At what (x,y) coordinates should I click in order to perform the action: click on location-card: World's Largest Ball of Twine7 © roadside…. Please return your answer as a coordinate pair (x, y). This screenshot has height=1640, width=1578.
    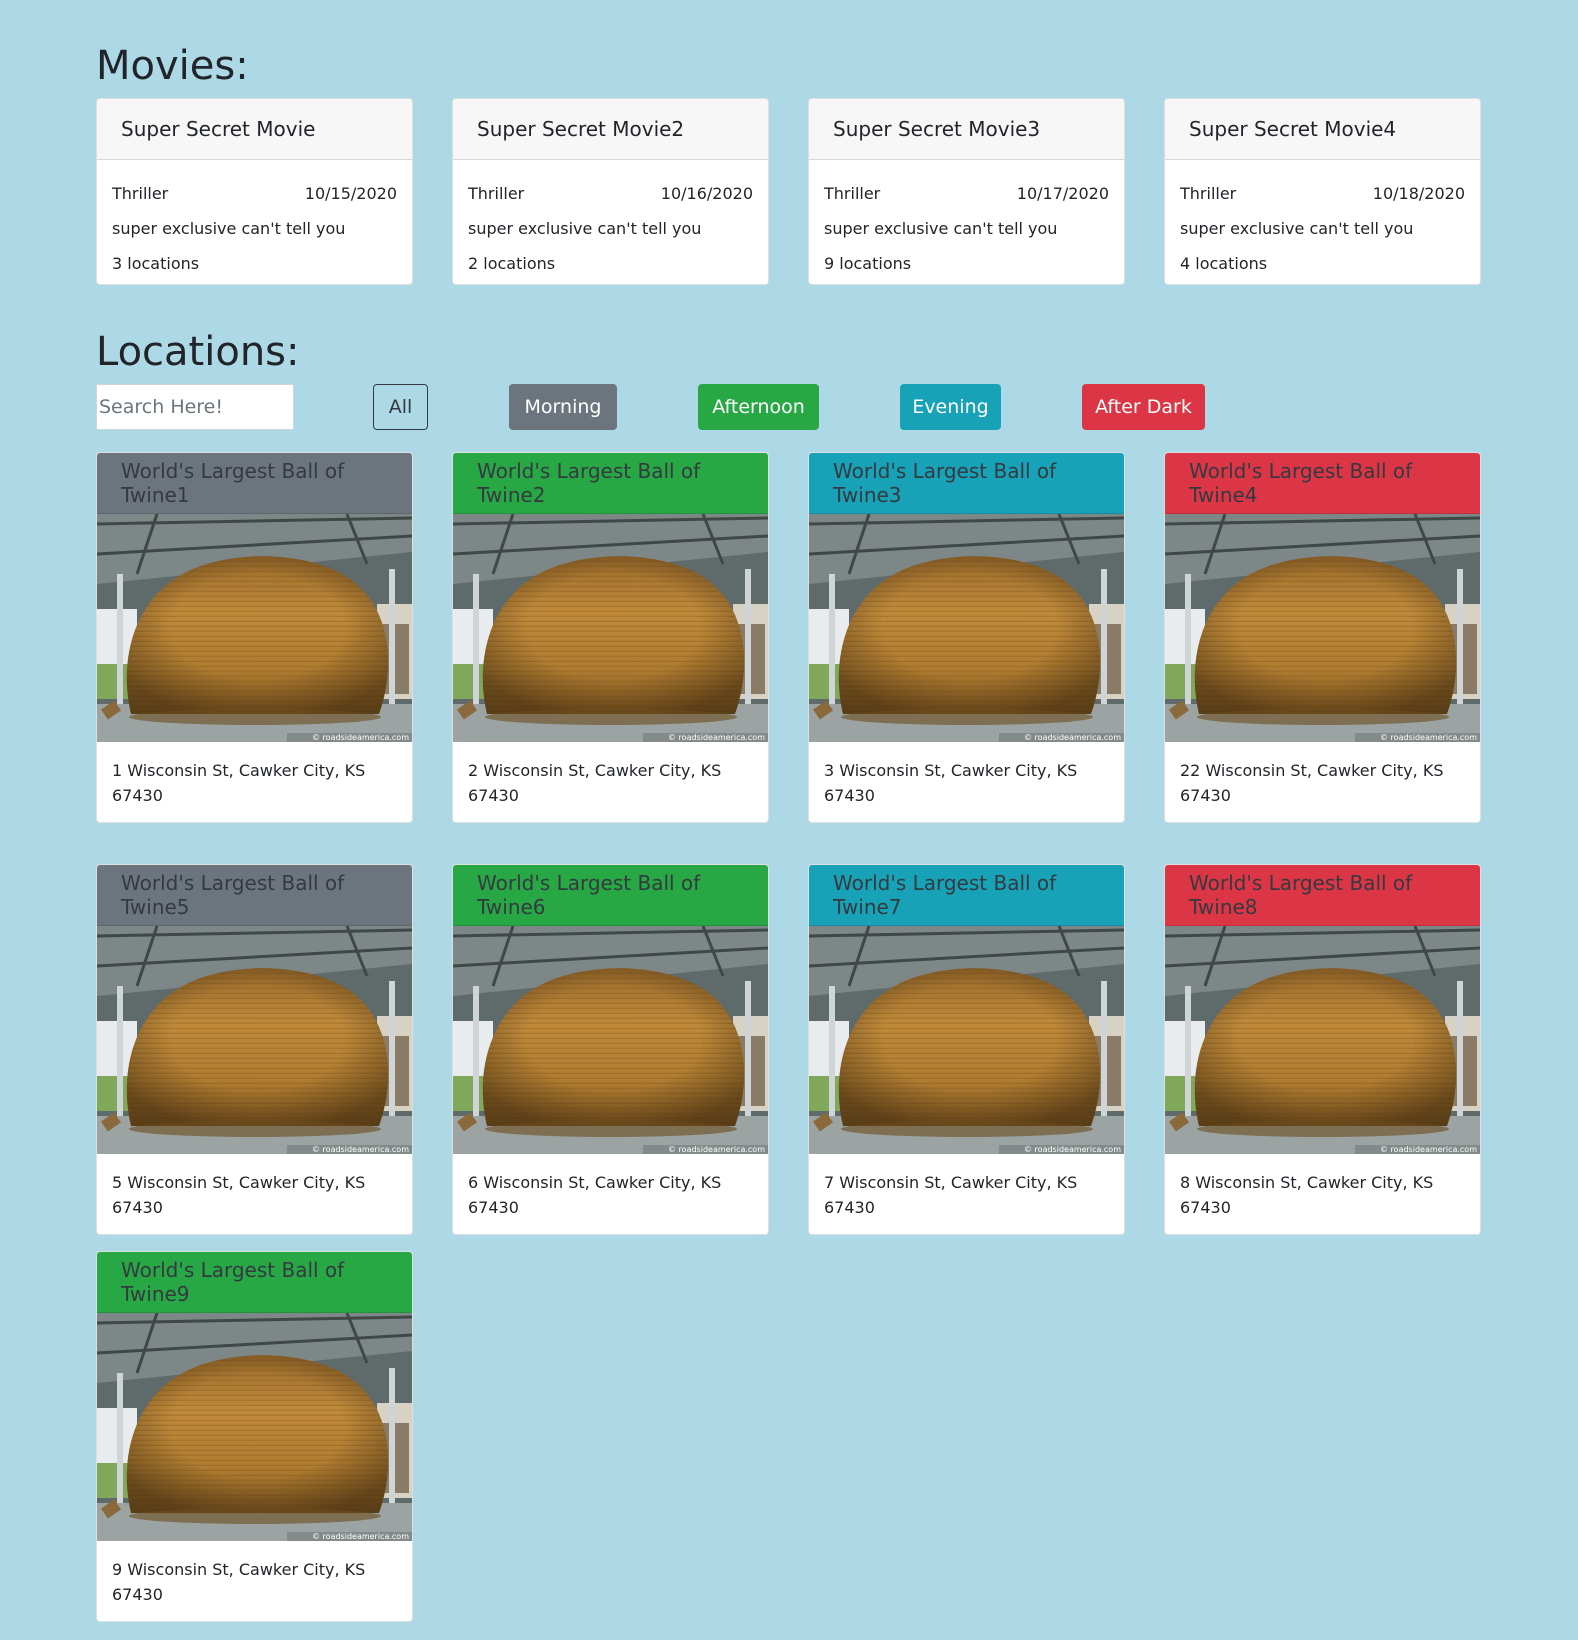
    Looking at the image, I should click on (966, 1049).